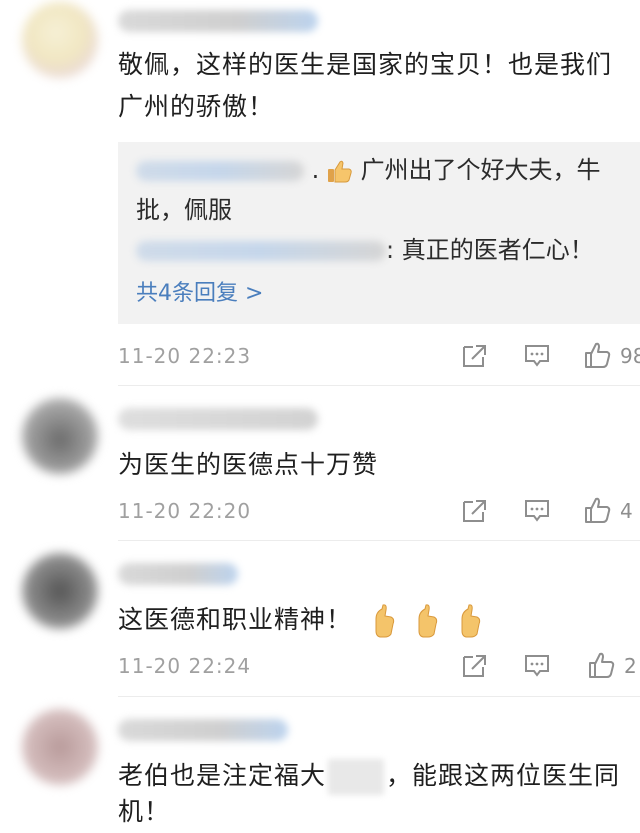  I want to click on comment-text-part2: ，能跟这两位医生同, so click(503, 775).